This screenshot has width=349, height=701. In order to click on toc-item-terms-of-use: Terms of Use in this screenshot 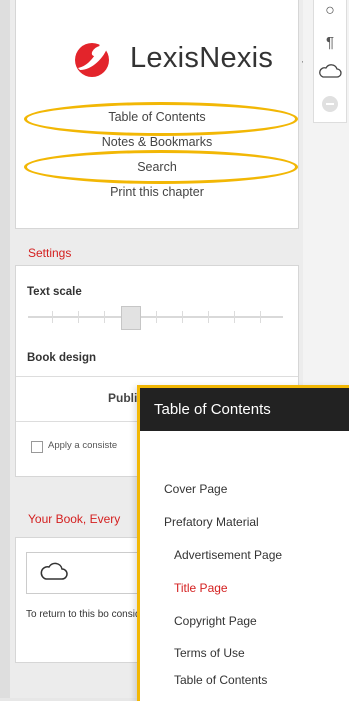, I will do `click(209, 653)`.